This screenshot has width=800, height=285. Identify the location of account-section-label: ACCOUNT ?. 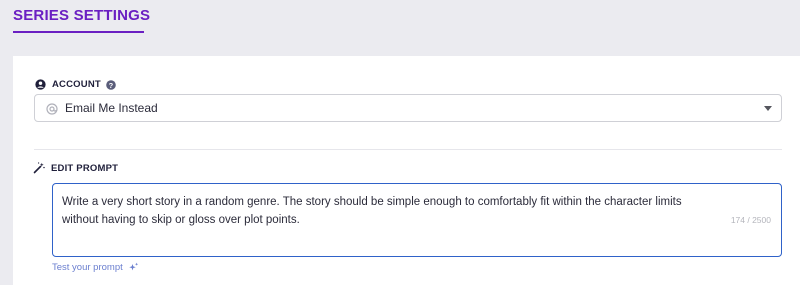
(75, 84).